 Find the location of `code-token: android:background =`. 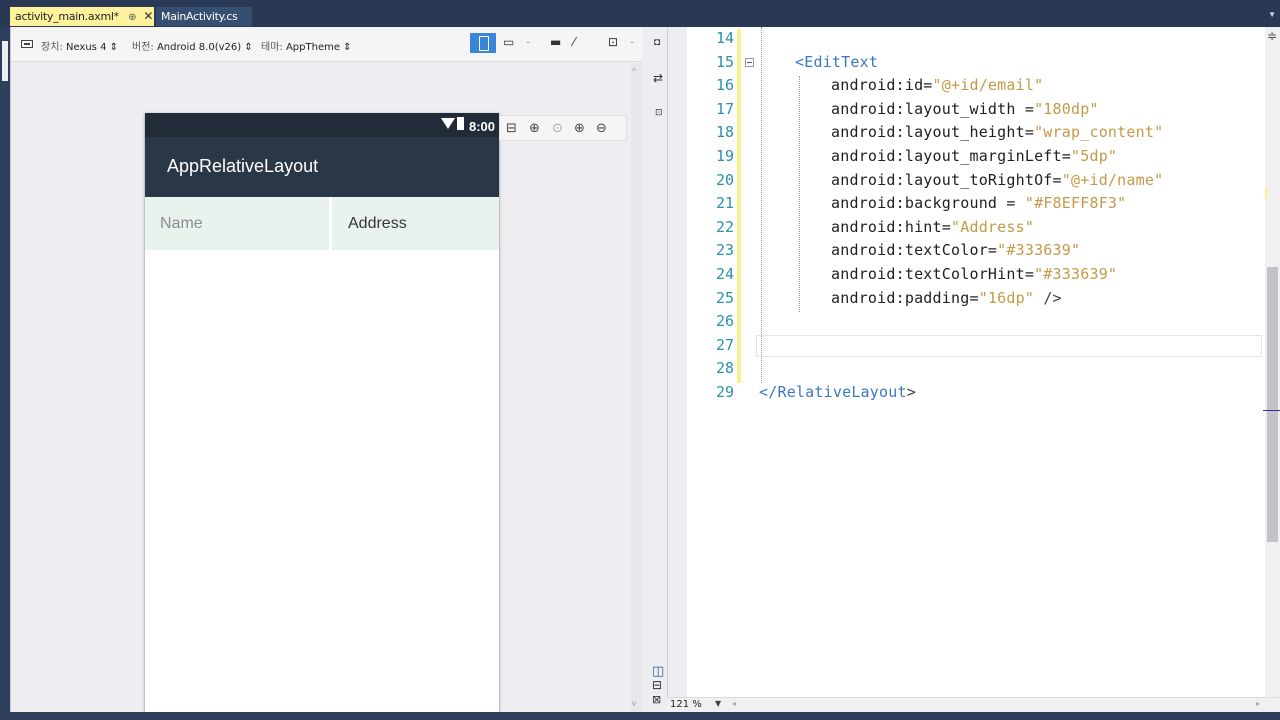

code-token: android:background = is located at coordinates (928, 203).